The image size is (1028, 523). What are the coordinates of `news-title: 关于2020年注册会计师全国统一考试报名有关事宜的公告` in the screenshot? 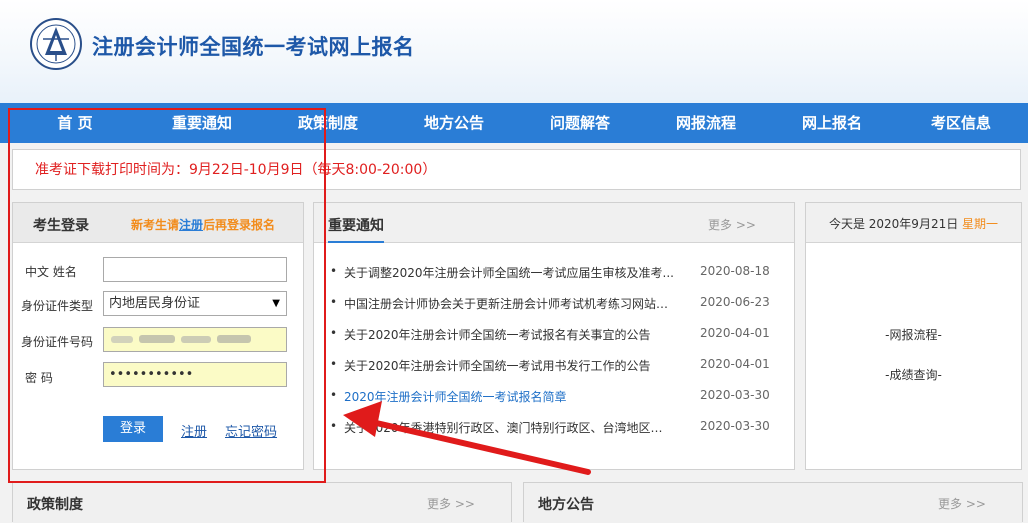 It's located at (509, 334).